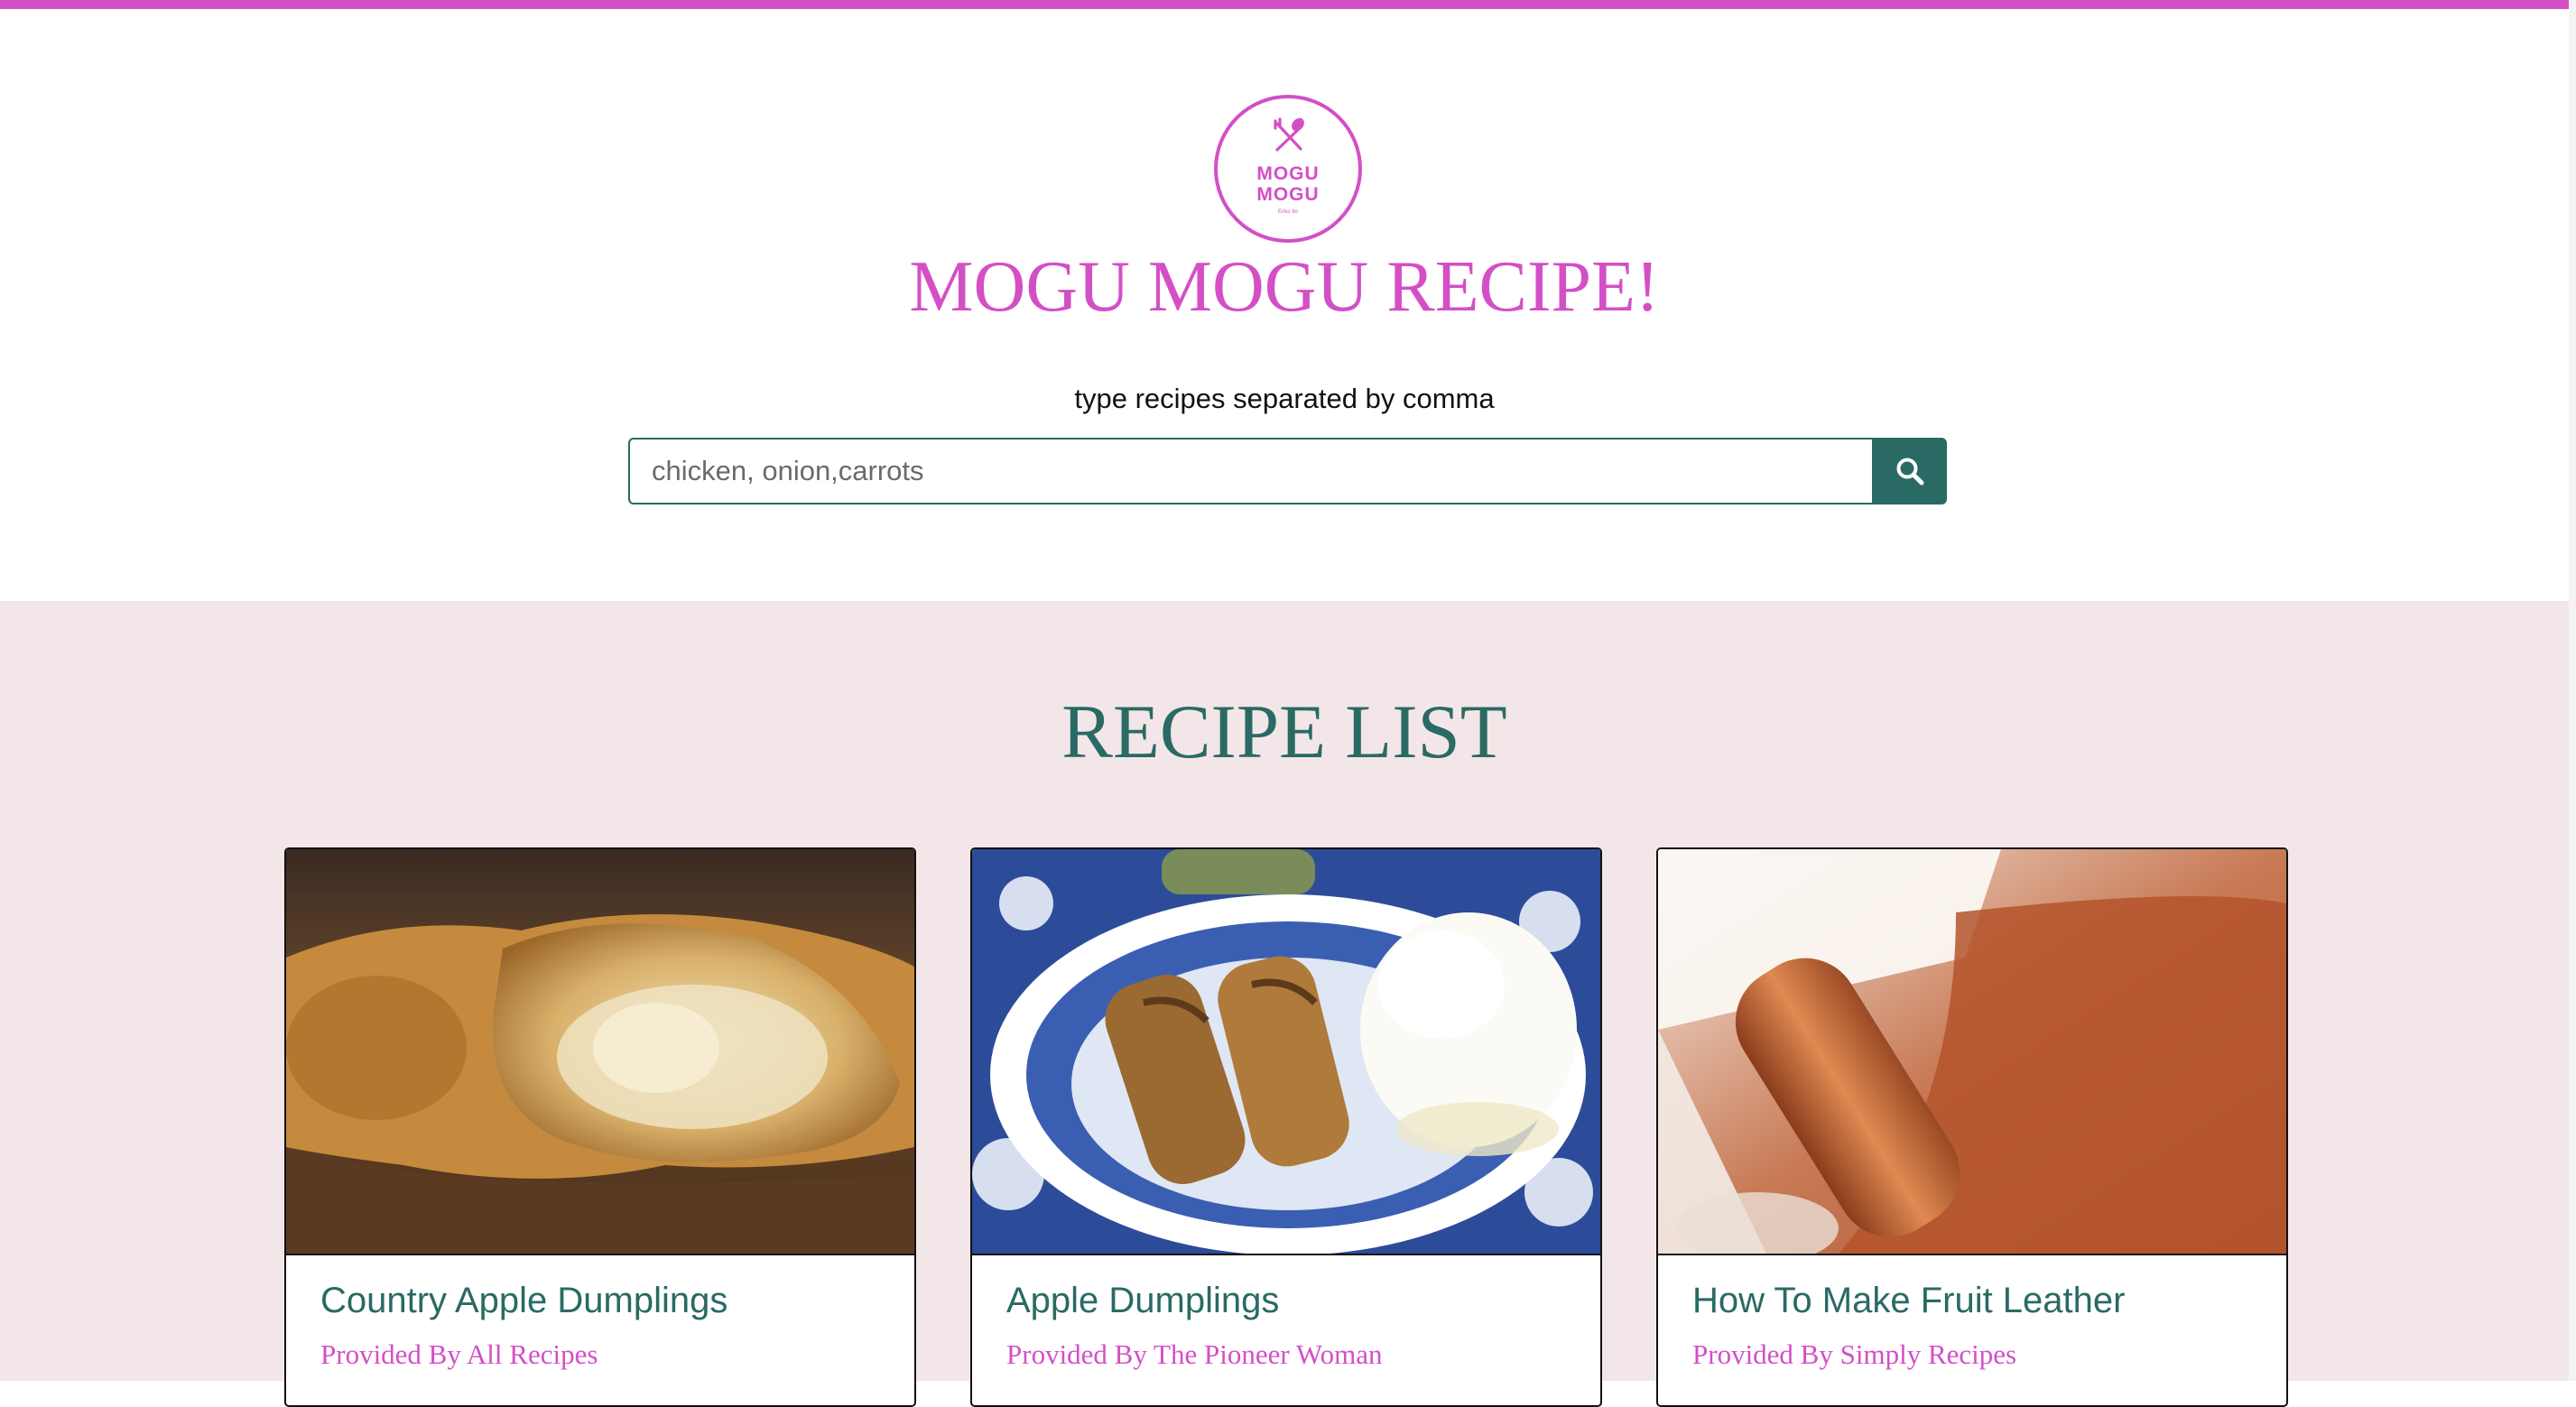  What do you see at coordinates (1289, 135) in the screenshot?
I see `fork-spoon-icon` at bounding box center [1289, 135].